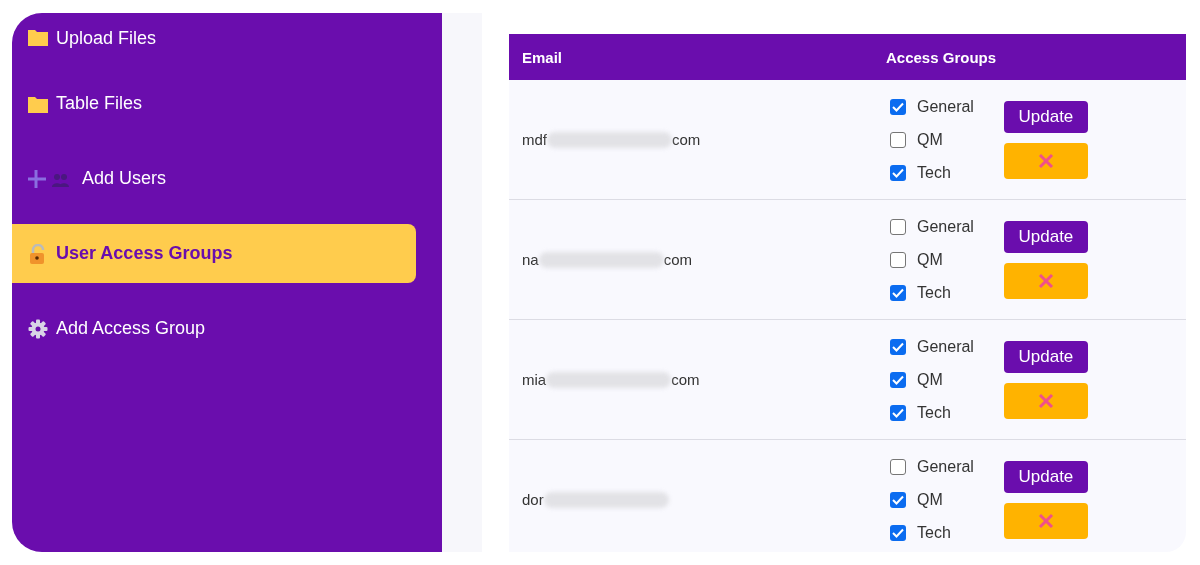  What do you see at coordinates (124, 178) in the screenshot?
I see `sidebar-item-label: Add Users` at bounding box center [124, 178].